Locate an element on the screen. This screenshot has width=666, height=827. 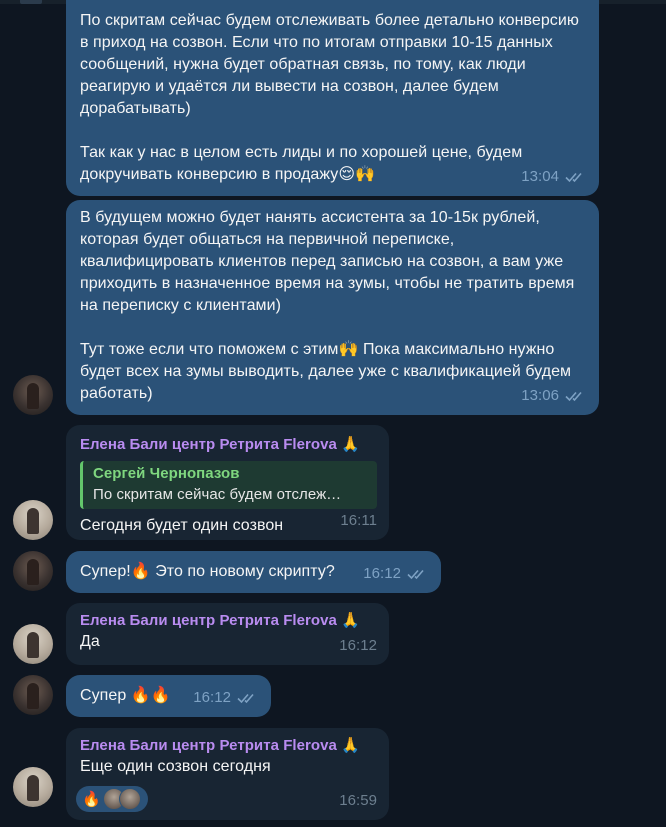
message-meta: 13:06 is located at coordinates (554, 396).